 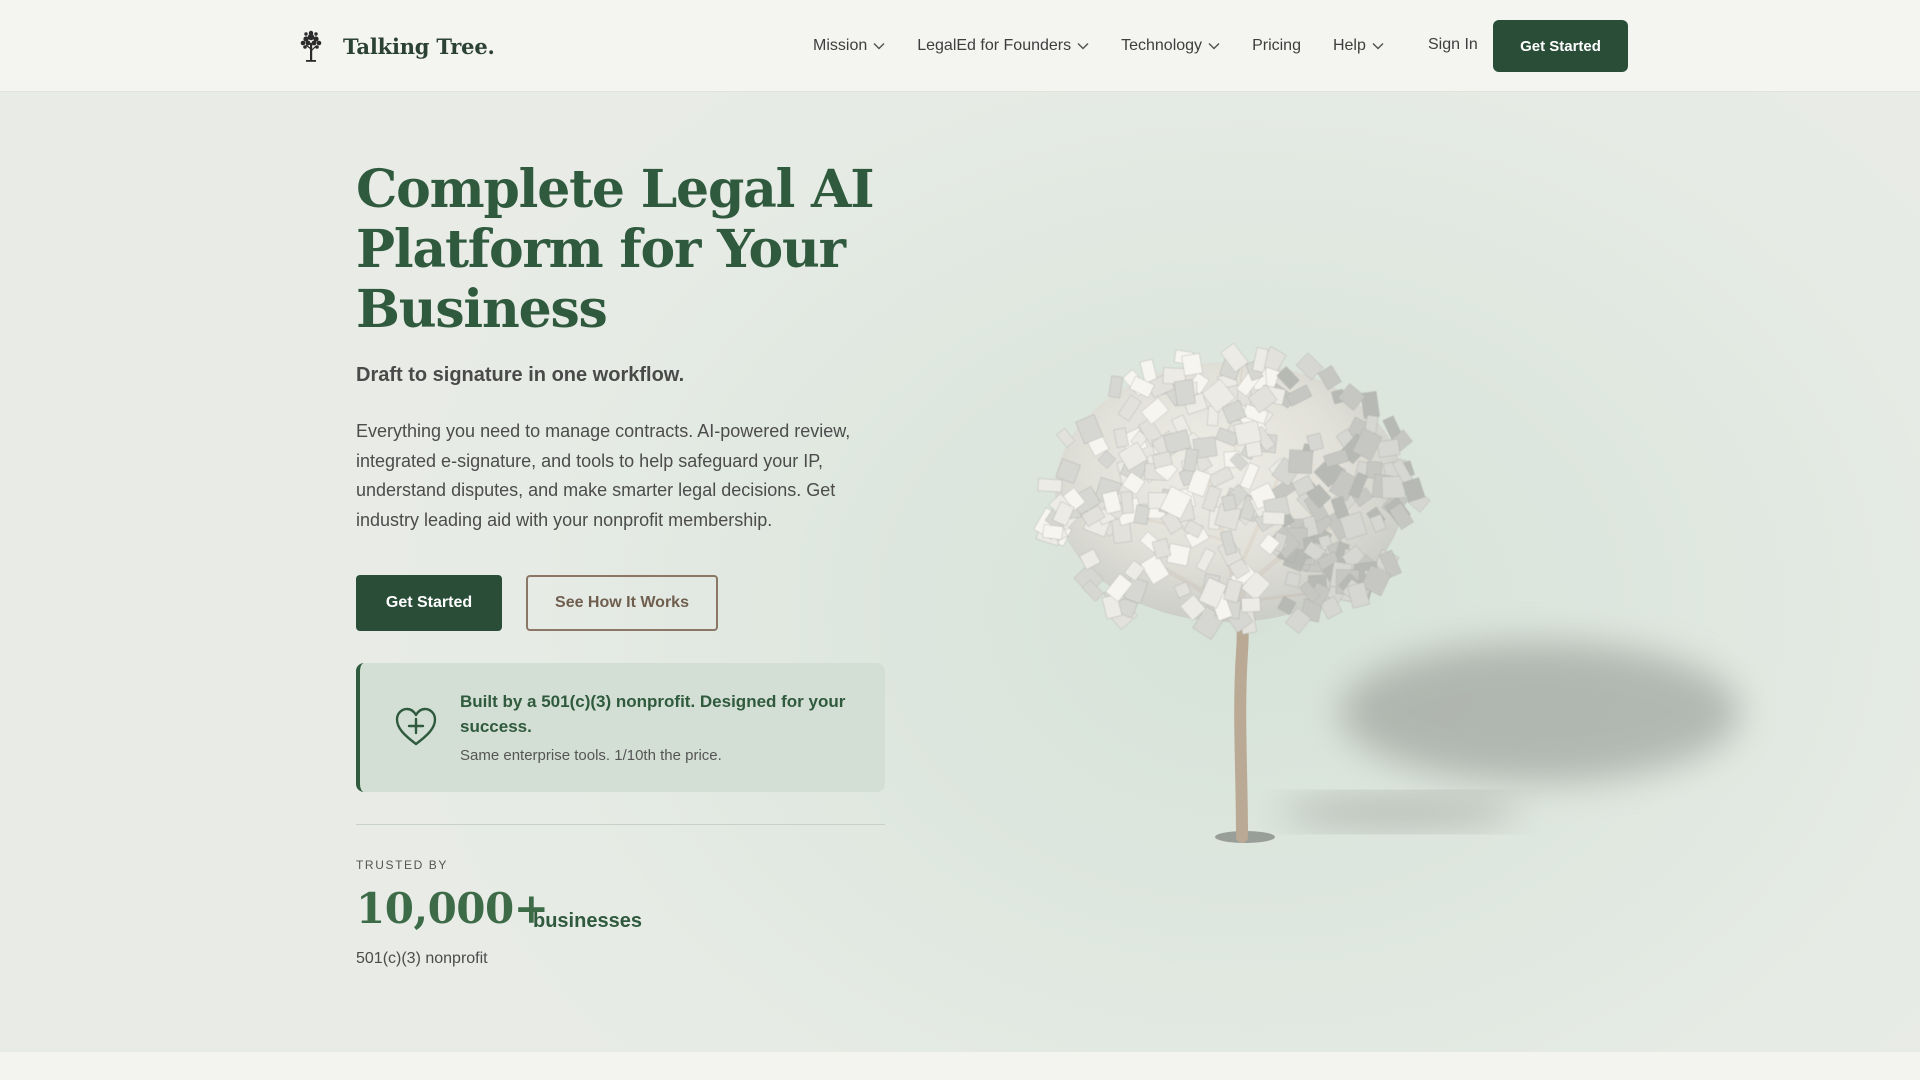 What do you see at coordinates (452, 908) in the screenshot?
I see `trusted-count: 10,000+` at bounding box center [452, 908].